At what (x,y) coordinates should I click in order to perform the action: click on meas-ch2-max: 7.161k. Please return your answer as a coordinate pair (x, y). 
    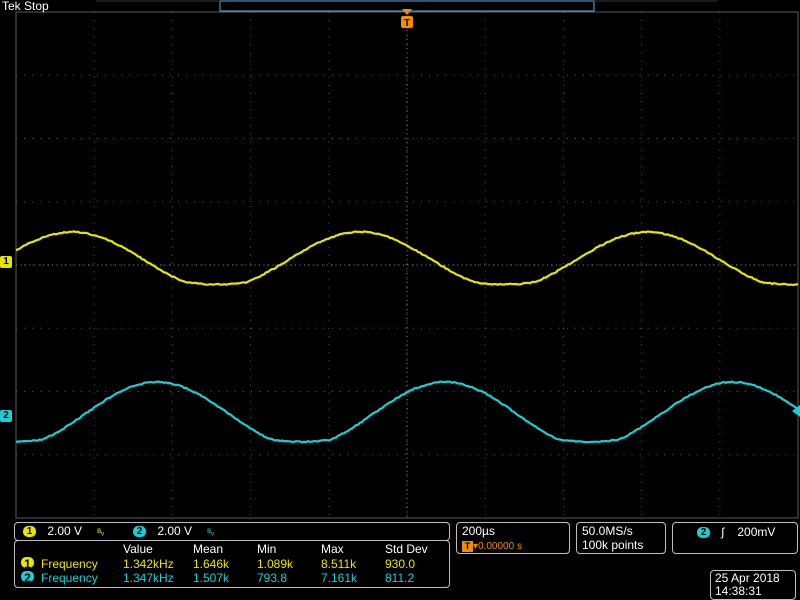
    Looking at the image, I should click on (339, 578).